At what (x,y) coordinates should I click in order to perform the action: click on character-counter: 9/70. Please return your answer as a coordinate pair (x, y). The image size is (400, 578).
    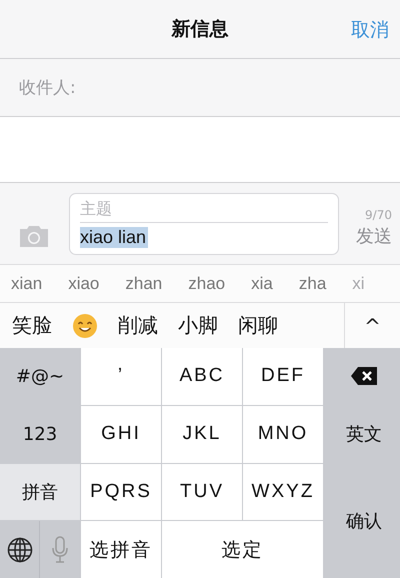
    Looking at the image, I should click on (378, 215).